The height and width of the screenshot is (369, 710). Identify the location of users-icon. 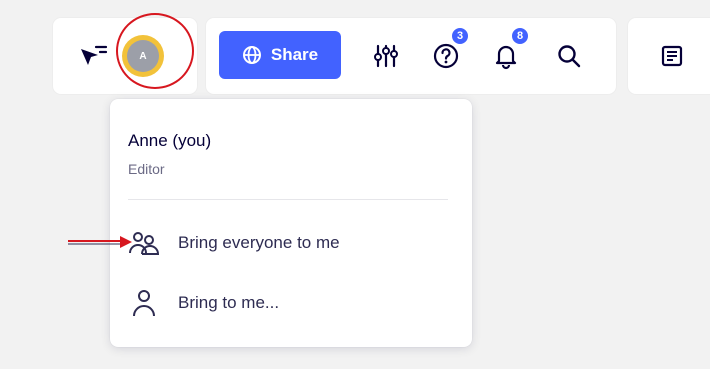
(144, 243).